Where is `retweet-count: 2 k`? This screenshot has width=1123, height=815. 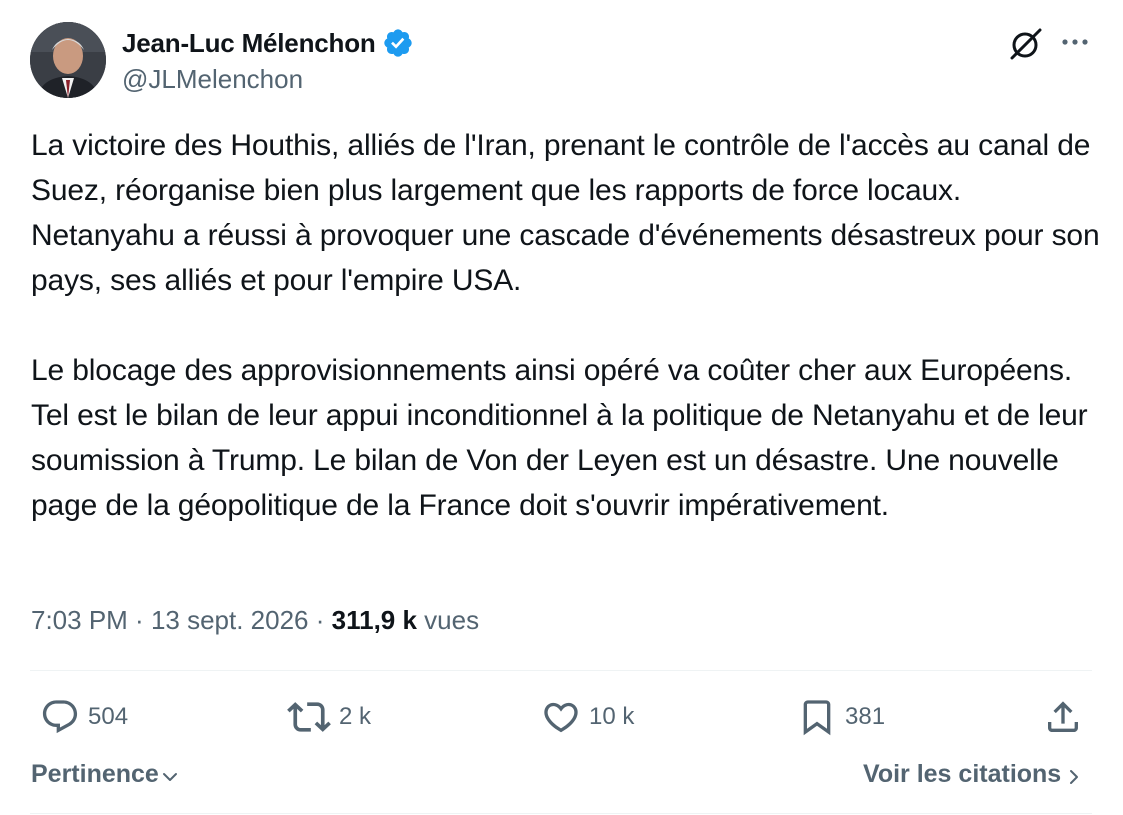
retweet-count: 2 k is located at coordinates (355, 716).